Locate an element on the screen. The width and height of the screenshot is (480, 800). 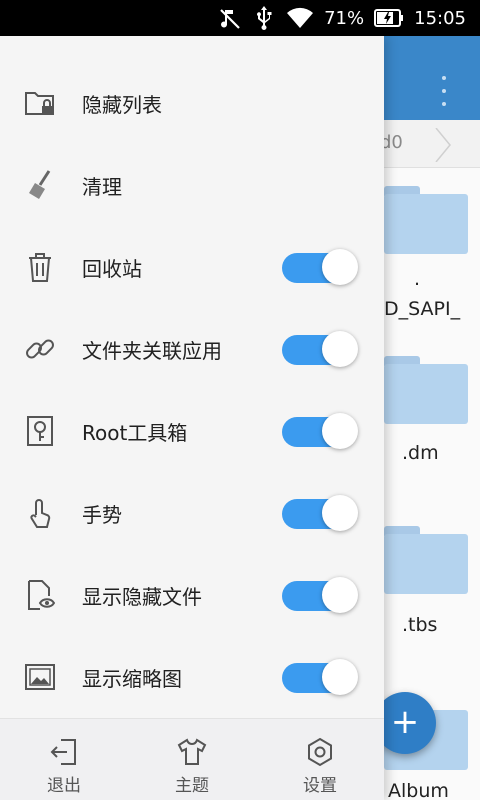
menu-item-show-hidden-files: 显示隐藏文件 is located at coordinates (192, 595).